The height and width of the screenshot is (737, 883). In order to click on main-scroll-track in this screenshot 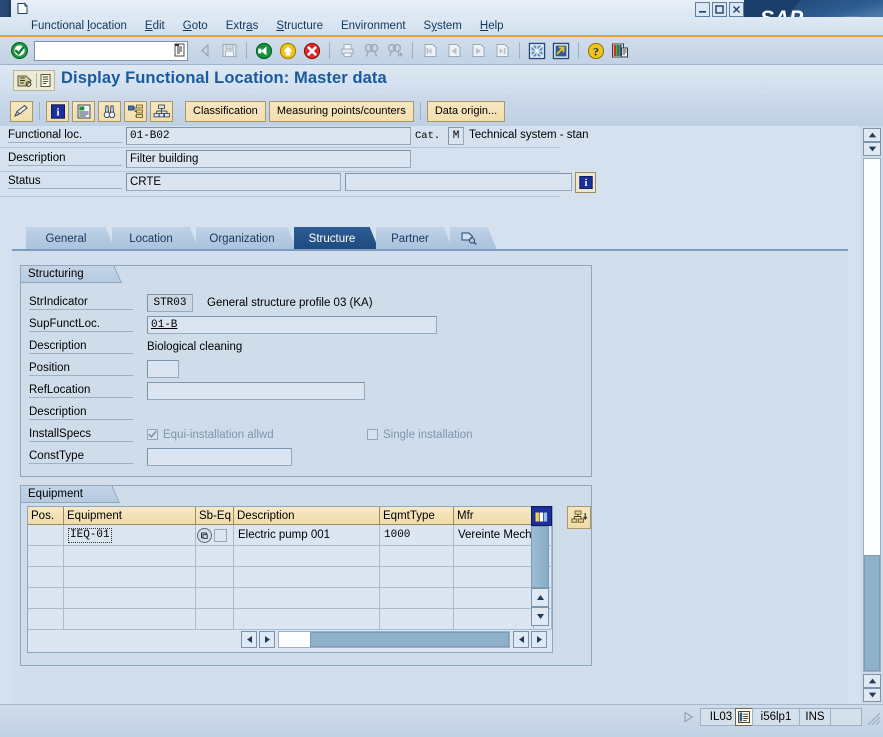, I will do `click(872, 415)`.